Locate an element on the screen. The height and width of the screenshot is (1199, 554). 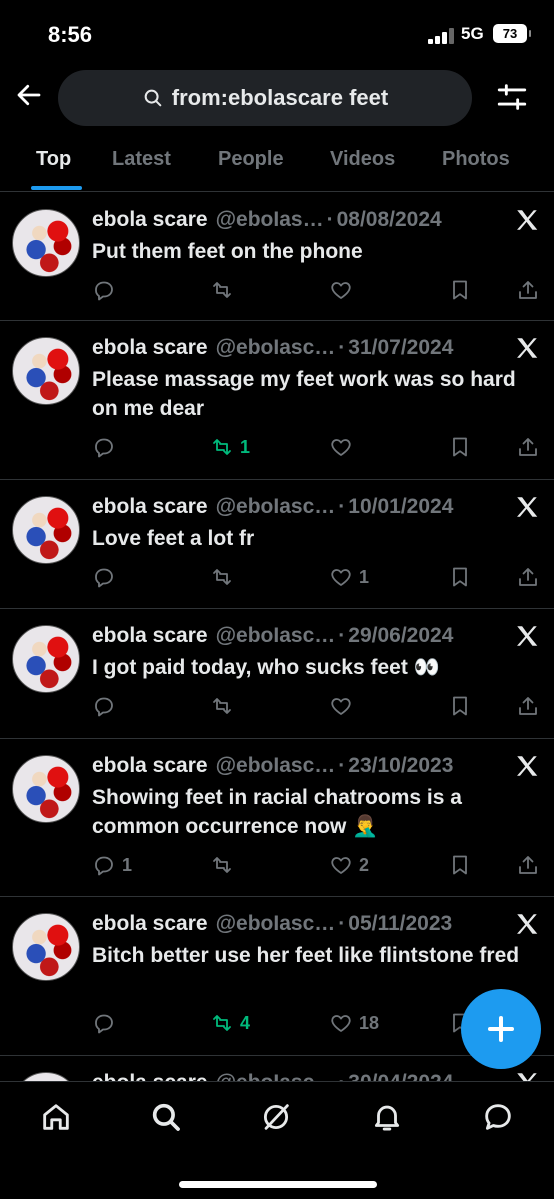
tweet-header: ebola scare @eboIasc… · 05/11/2023 is located at coordinates (272, 924).